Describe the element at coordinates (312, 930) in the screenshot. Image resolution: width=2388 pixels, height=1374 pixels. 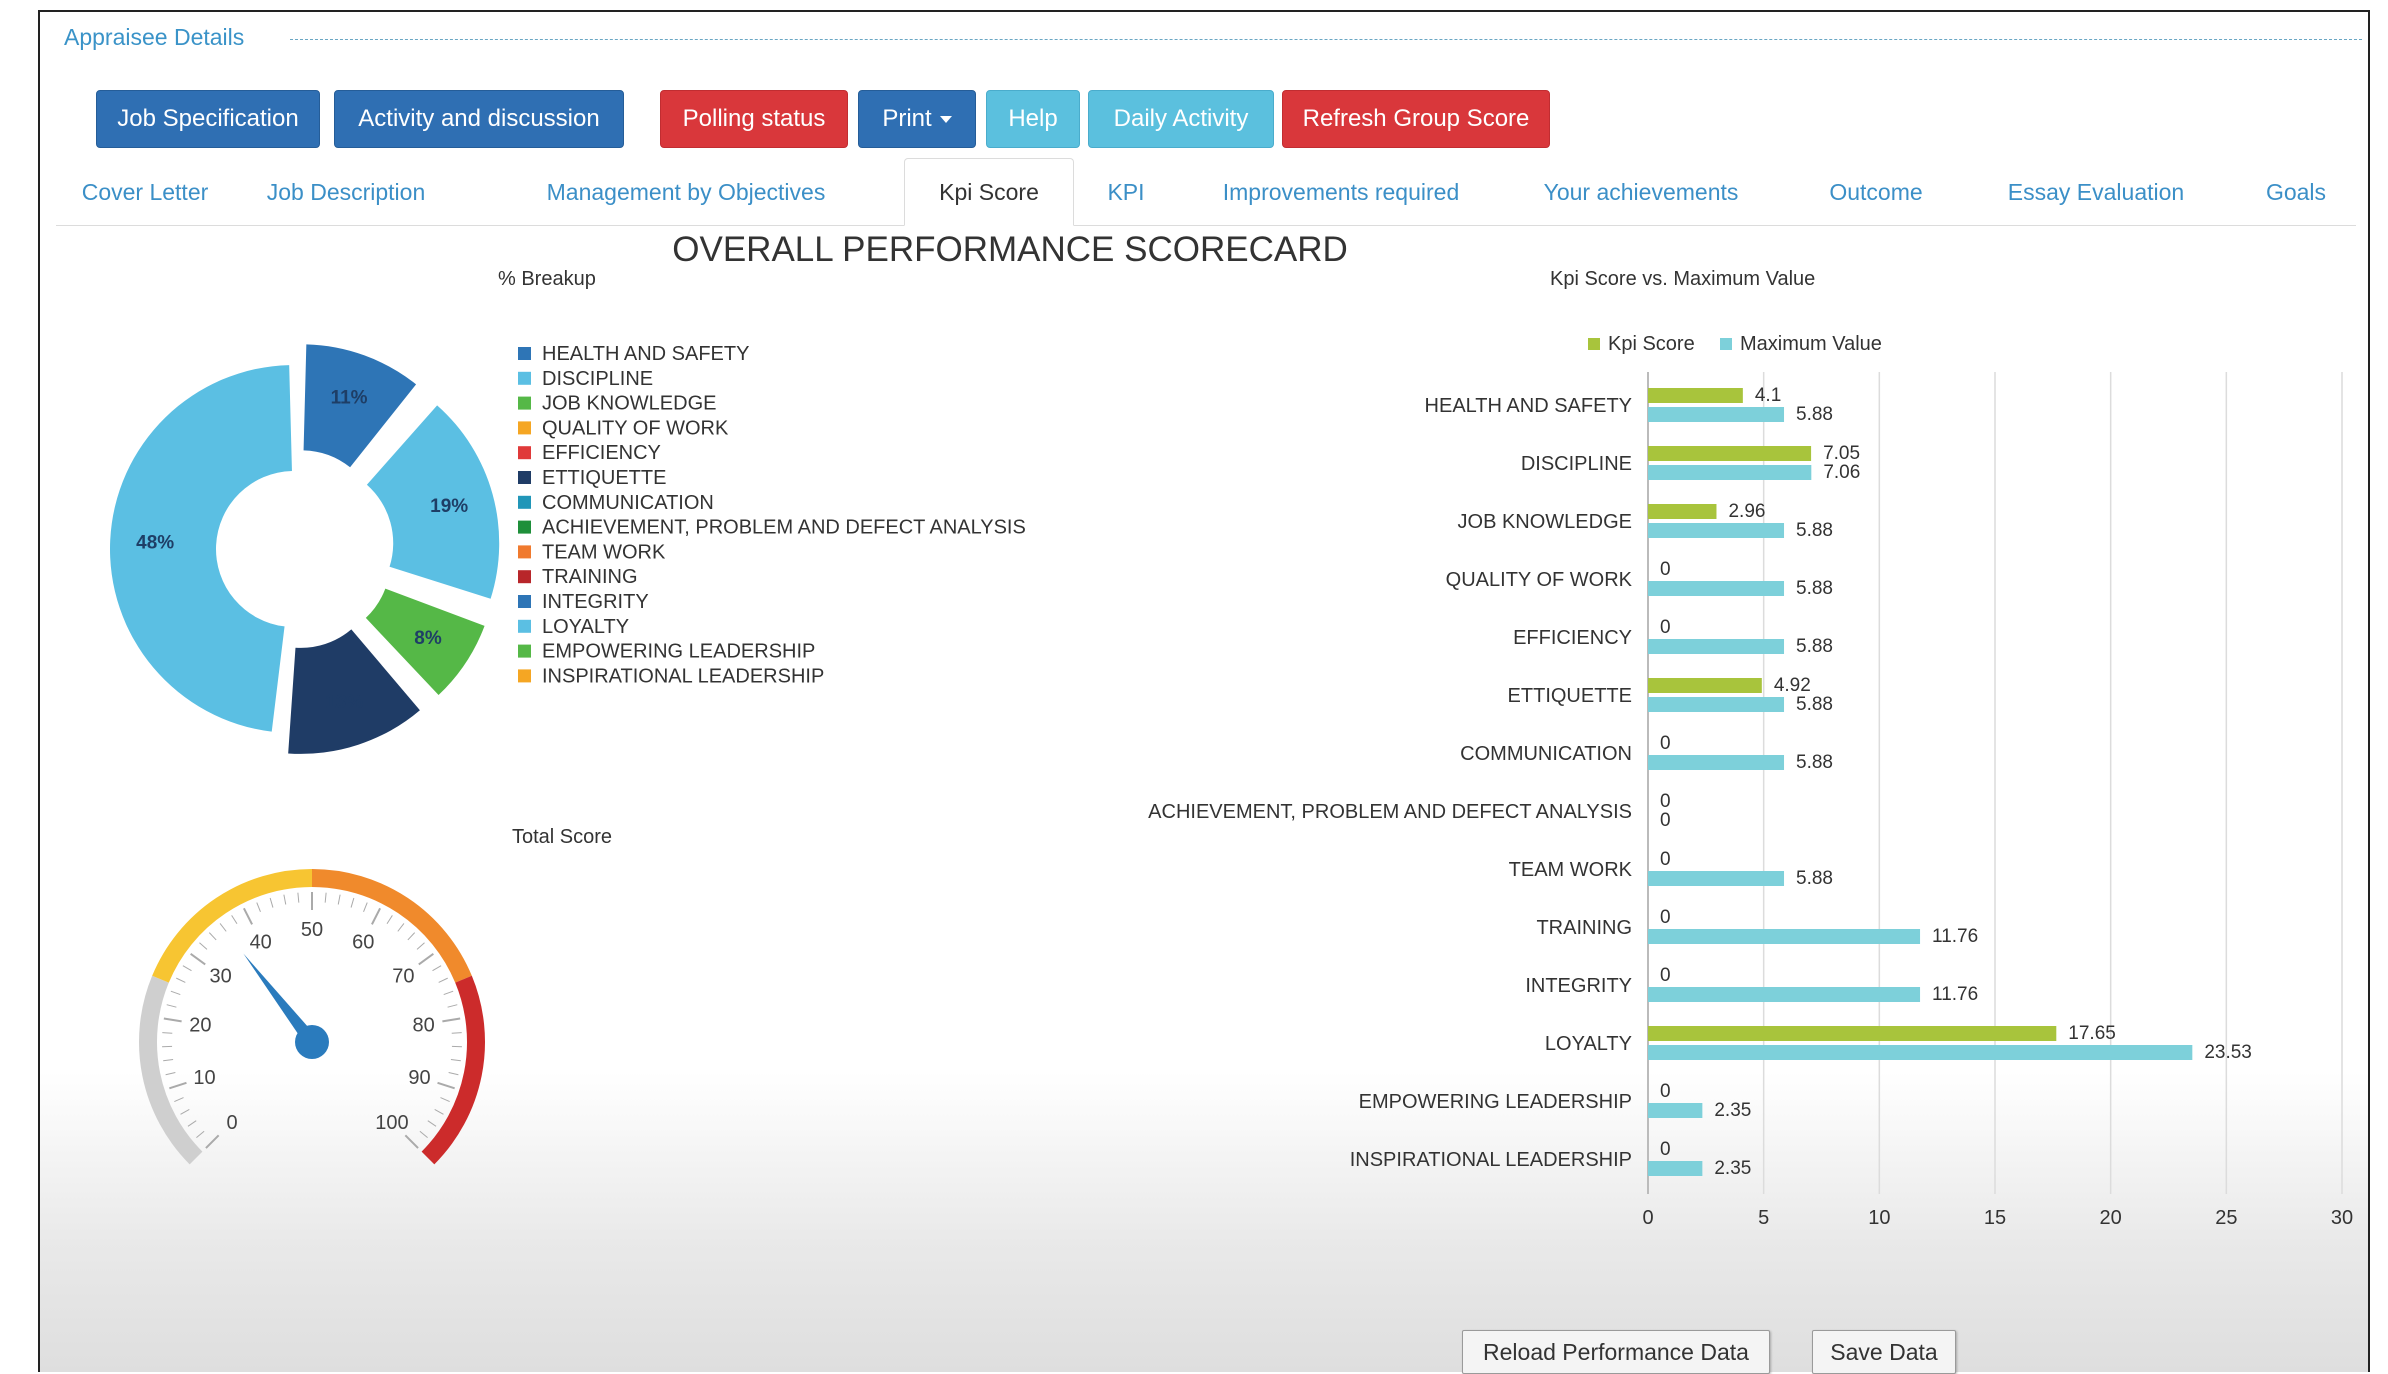
I see `gauge-tick-label: 50` at that location.